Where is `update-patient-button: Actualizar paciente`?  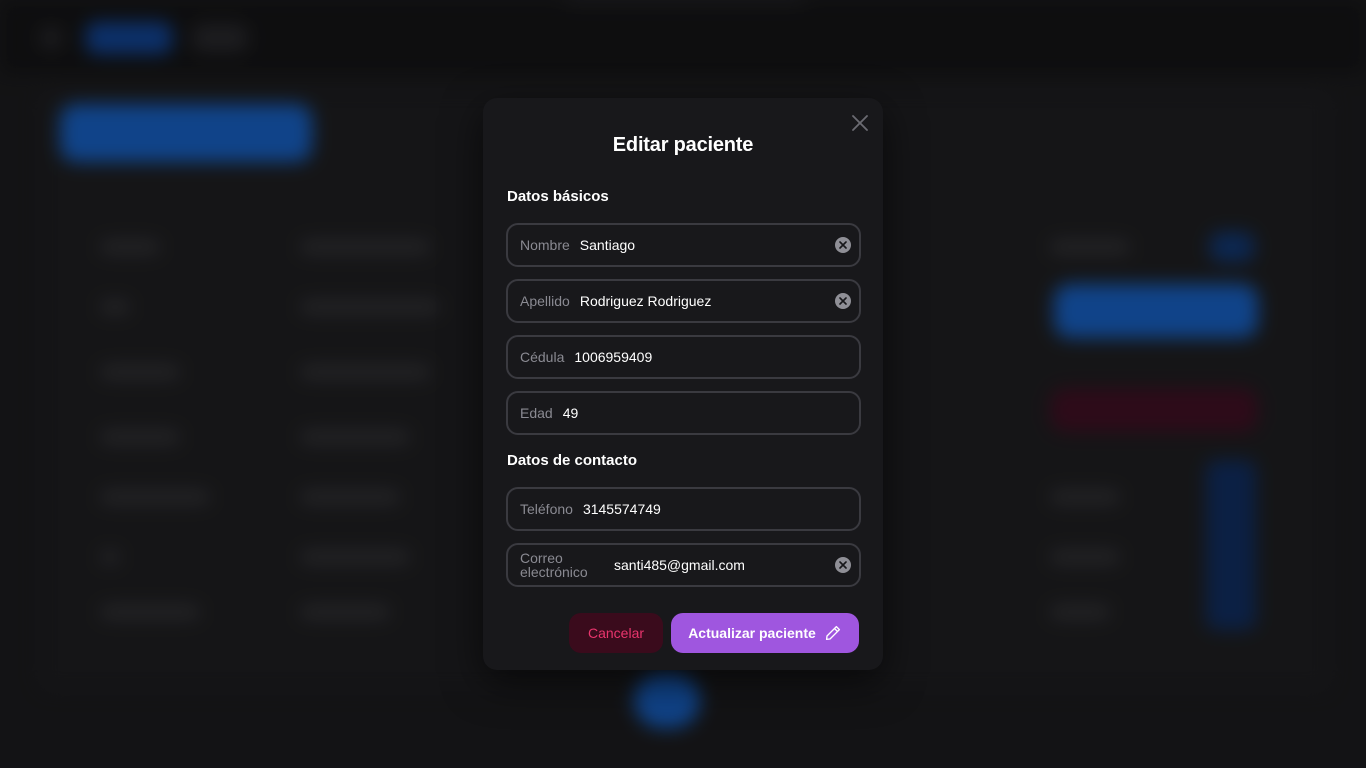 update-patient-button: Actualizar paciente is located at coordinates (765, 633).